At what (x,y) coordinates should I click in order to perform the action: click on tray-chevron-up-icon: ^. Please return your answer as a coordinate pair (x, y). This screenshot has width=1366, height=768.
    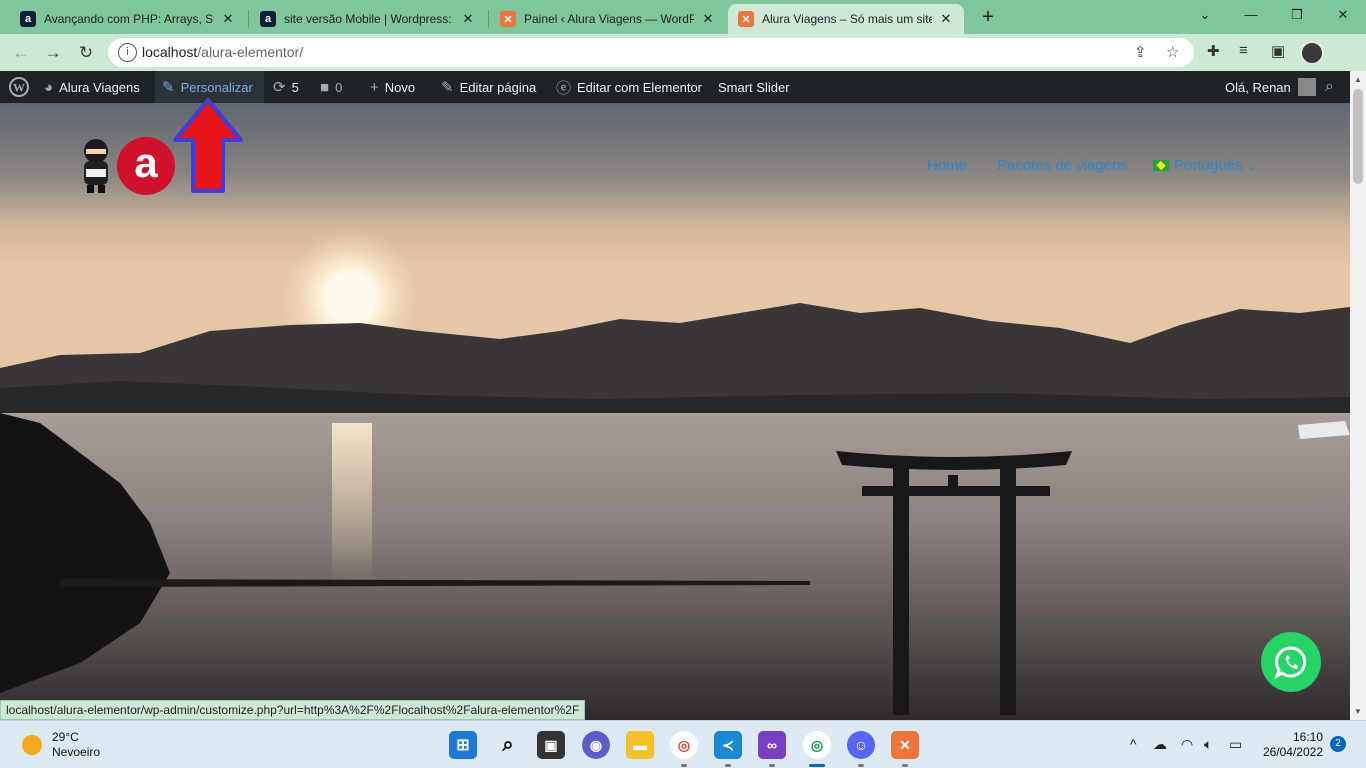
    Looking at the image, I should click on (1133, 744).